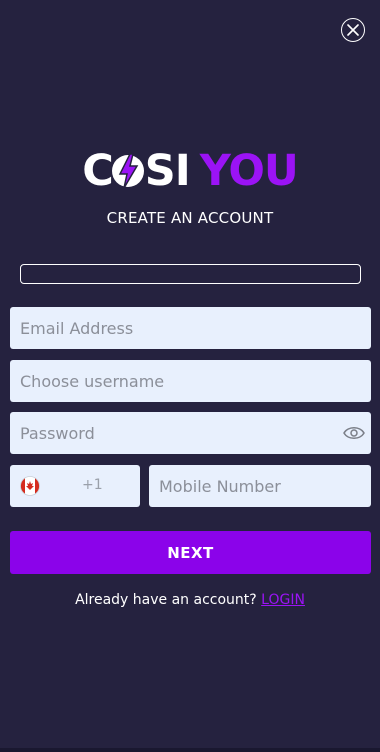 The height and width of the screenshot is (752, 380). Describe the element at coordinates (190, 218) in the screenshot. I see `page-title: CREATE AN ACCOUNT` at that location.